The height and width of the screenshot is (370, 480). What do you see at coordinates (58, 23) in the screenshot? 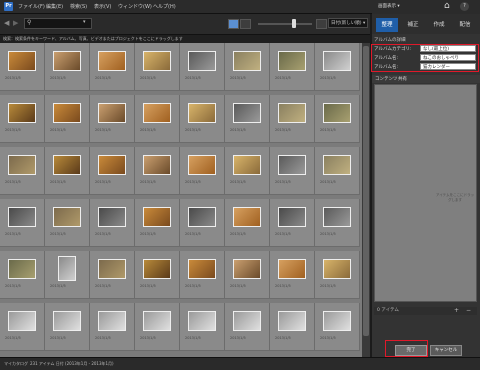
I see `search-input: ⚲ ▾` at bounding box center [58, 23].